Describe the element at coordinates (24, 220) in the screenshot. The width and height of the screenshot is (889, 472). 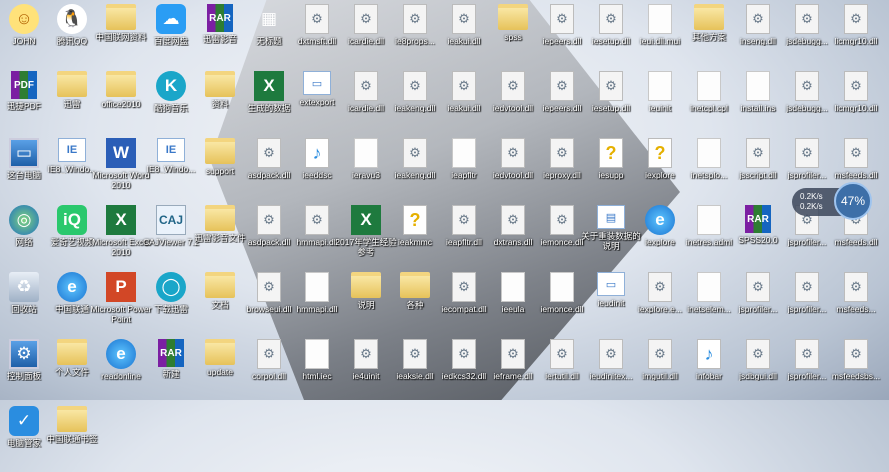
I see `network-icon: ◎` at that location.